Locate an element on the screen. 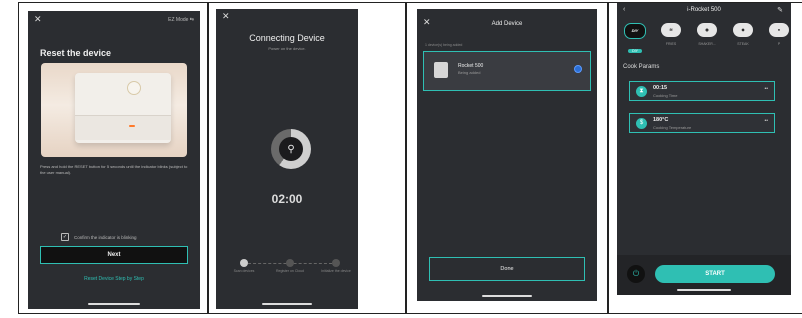 The width and height of the screenshot is (802, 318). mode-steak: ◆ STEAK is located at coordinates (743, 34).